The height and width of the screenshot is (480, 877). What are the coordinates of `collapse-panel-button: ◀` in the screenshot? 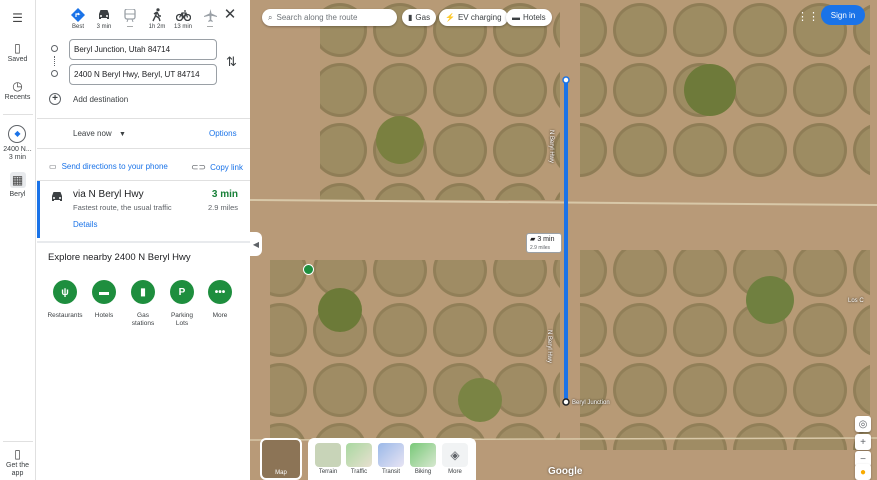 It's located at (256, 244).